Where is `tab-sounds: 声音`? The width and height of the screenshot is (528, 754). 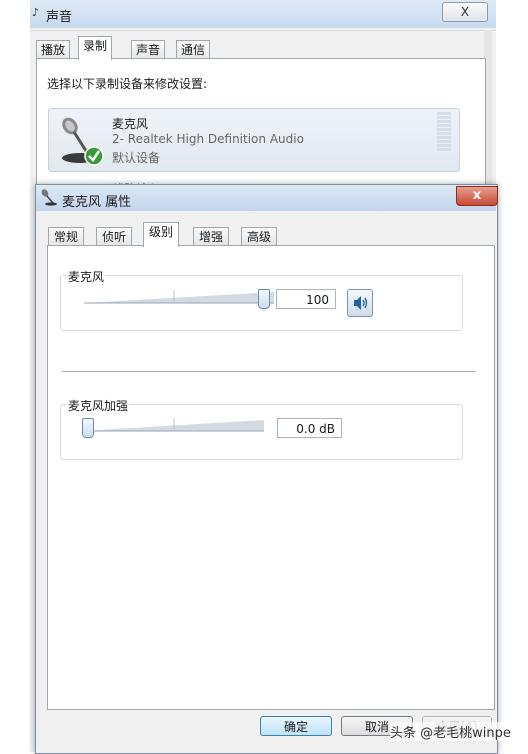 tab-sounds: 声音 is located at coordinates (148, 49).